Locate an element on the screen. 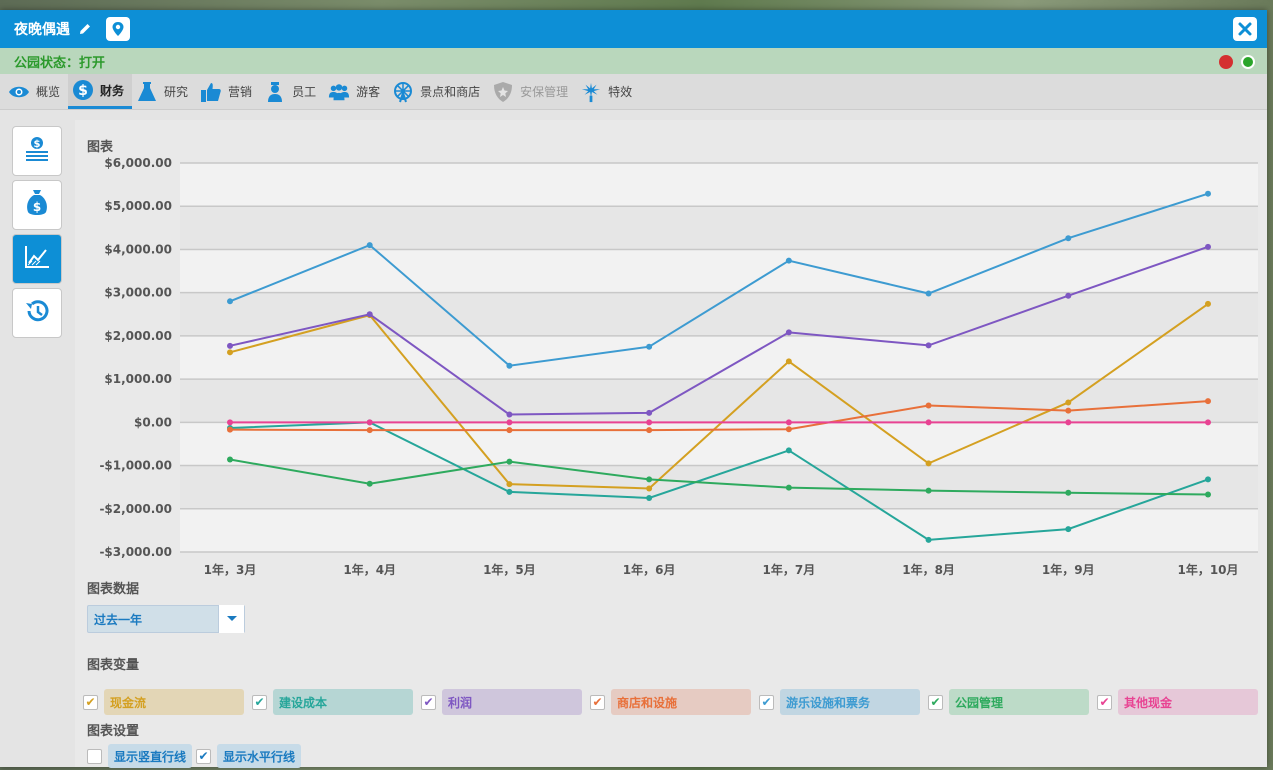 This screenshot has height=770, width=1273. chart-setting-toggle: 显示竖直行线 is located at coordinates (140, 756).